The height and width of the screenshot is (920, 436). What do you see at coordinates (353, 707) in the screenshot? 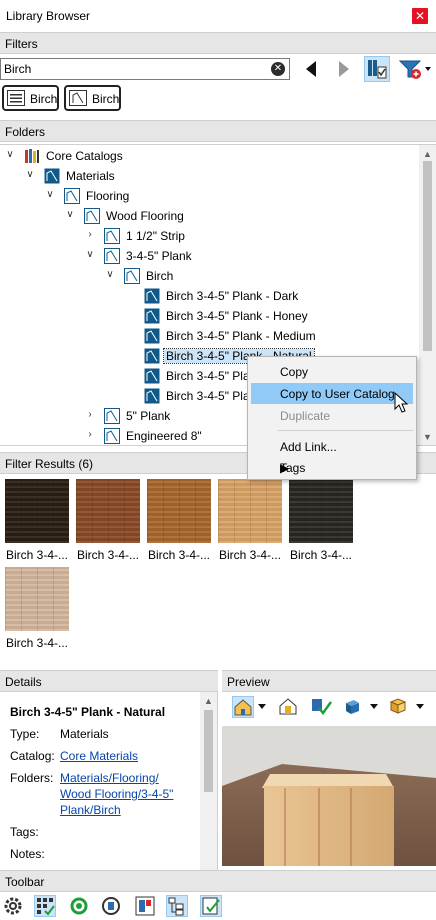
I see `cube-button` at bounding box center [353, 707].